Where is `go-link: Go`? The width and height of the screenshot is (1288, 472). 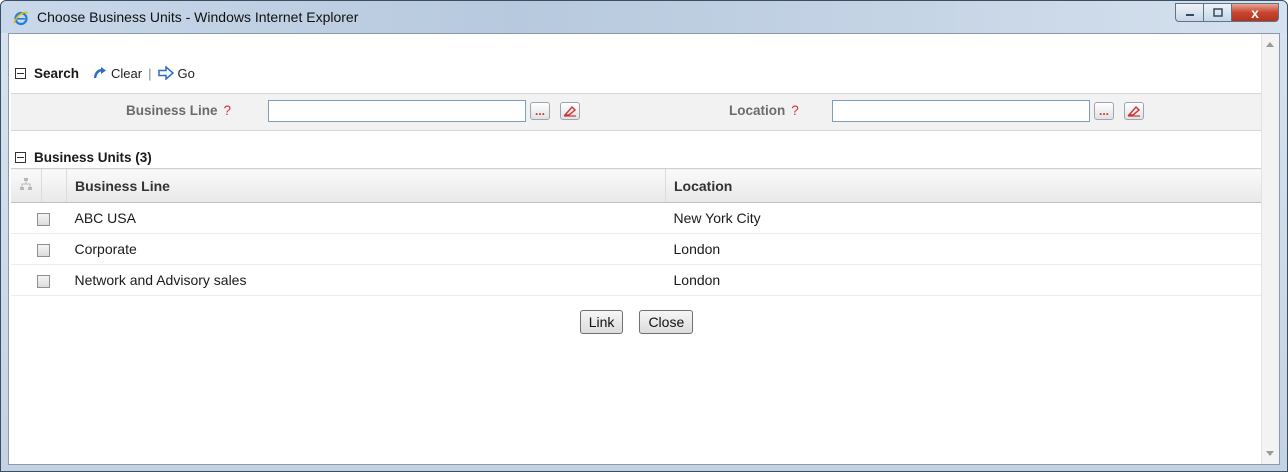
go-link: Go is located at coordinates (176, 73).